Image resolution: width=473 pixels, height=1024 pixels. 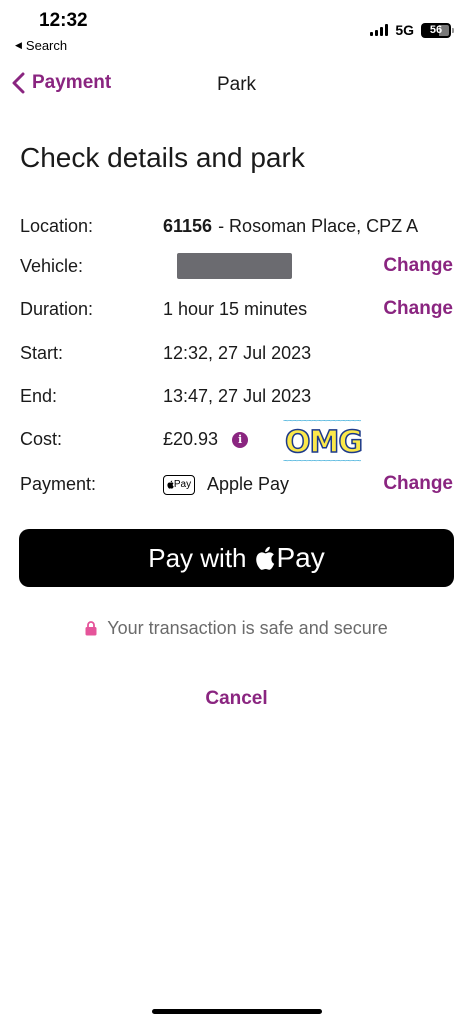 What do you see at coordinates (46, 45) in the screenshot?
I see `back-to-app-label: Search` at bounding box center [46, 45].